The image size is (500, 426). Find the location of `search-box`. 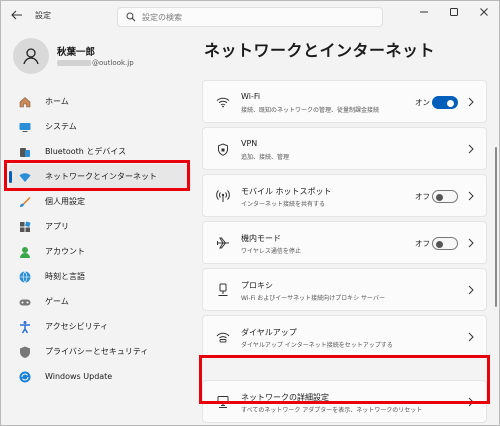

search-box is located at coordinates (250, 17).